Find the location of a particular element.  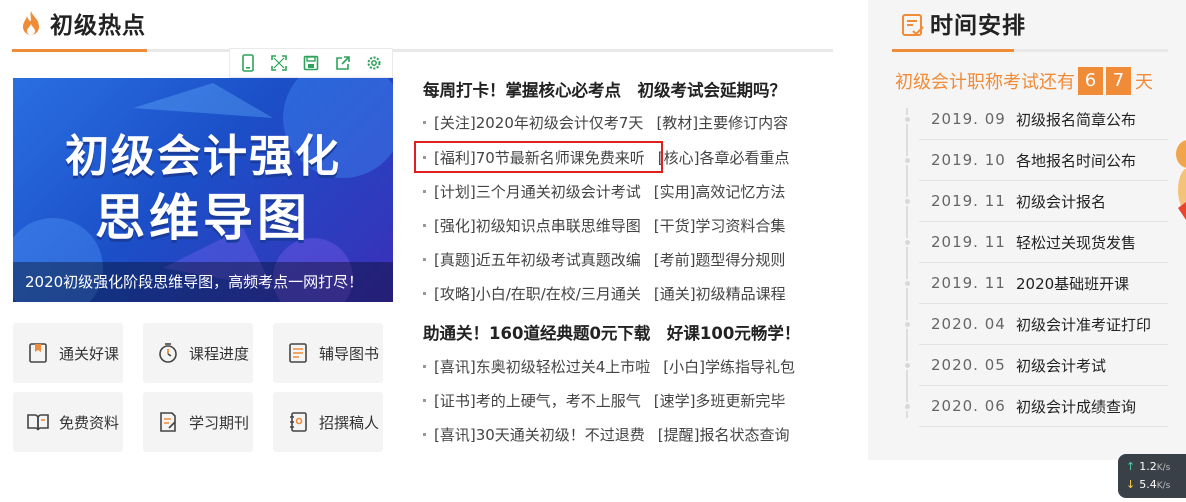

schedule-event: 初级会计准考证打印 is located at coordinates (1083, 324).